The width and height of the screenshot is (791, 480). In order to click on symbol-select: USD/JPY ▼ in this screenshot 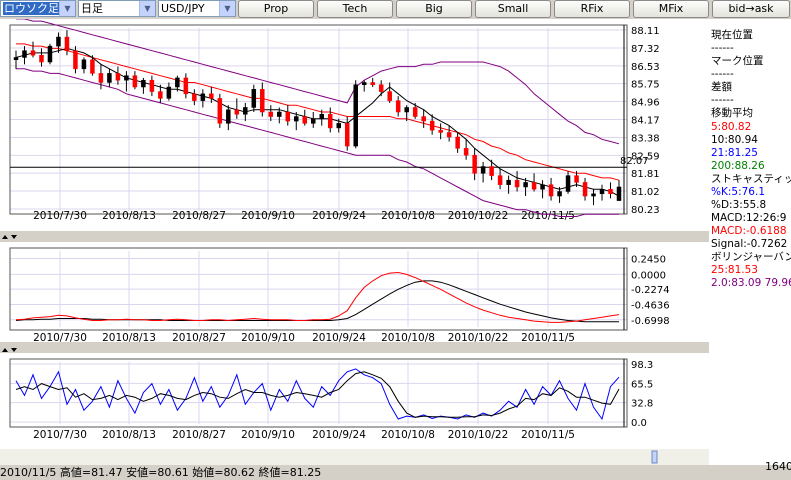, I will do `click(197, 8)`.